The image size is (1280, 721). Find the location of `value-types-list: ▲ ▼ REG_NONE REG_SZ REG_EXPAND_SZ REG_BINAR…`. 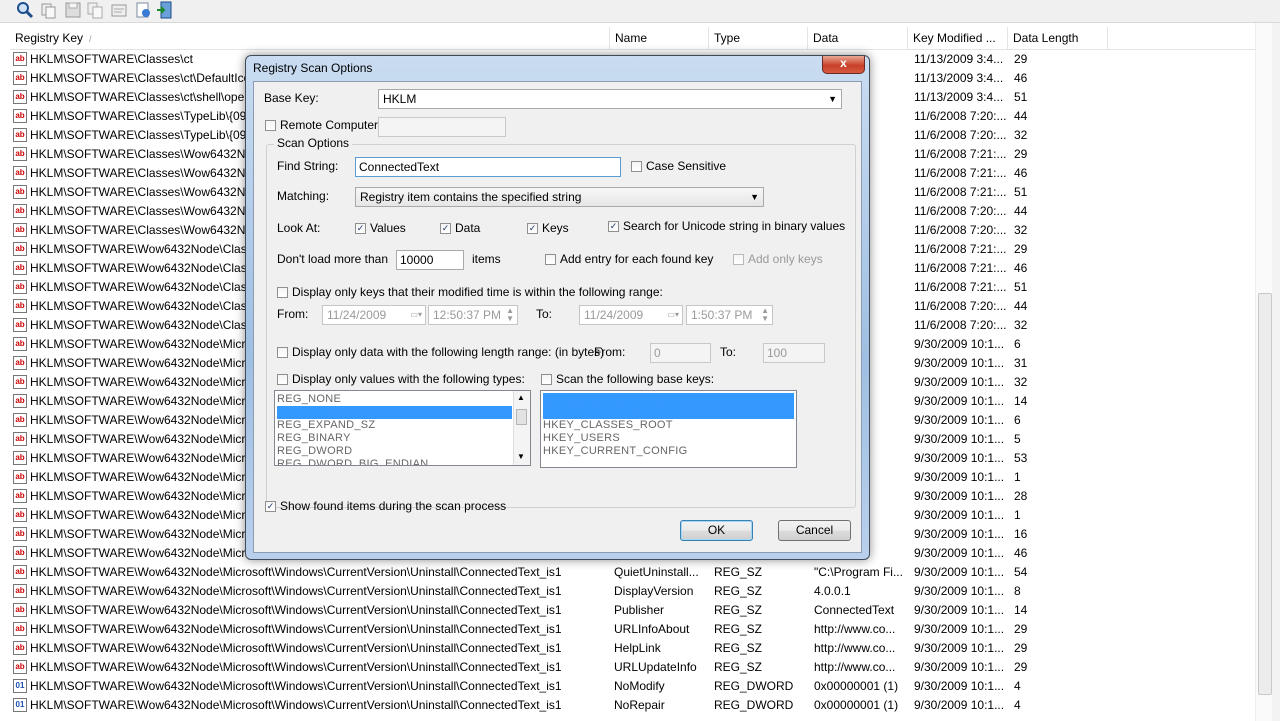

value-types-list: ▲ ▼ REG_NONE REG_SZ REG_EXPAND_SZ REG_BINAR… is located at coordinates (402, 428).